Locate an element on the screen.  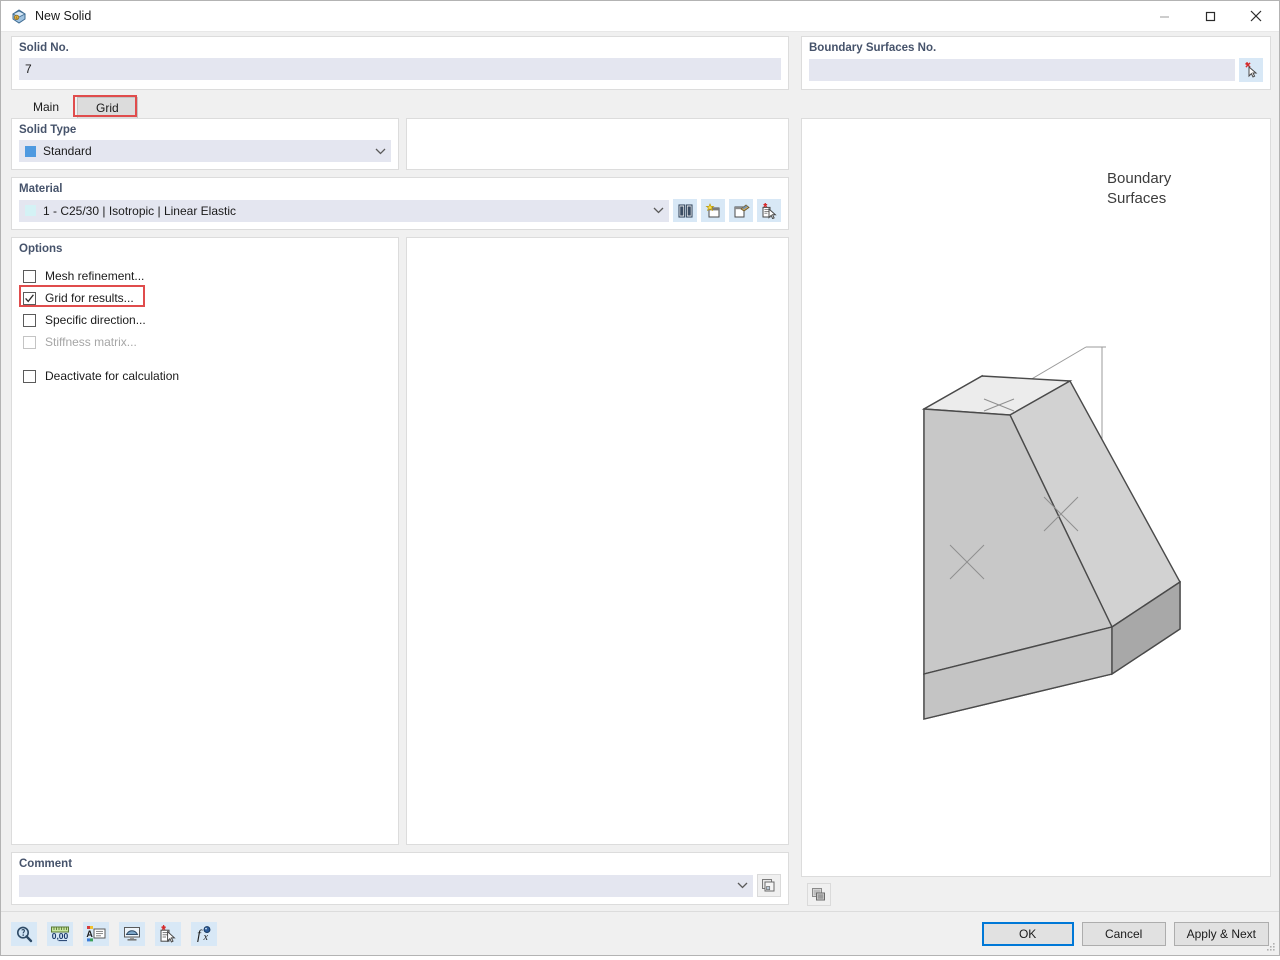
tab-main: Main is located at coordinates (46, 107).